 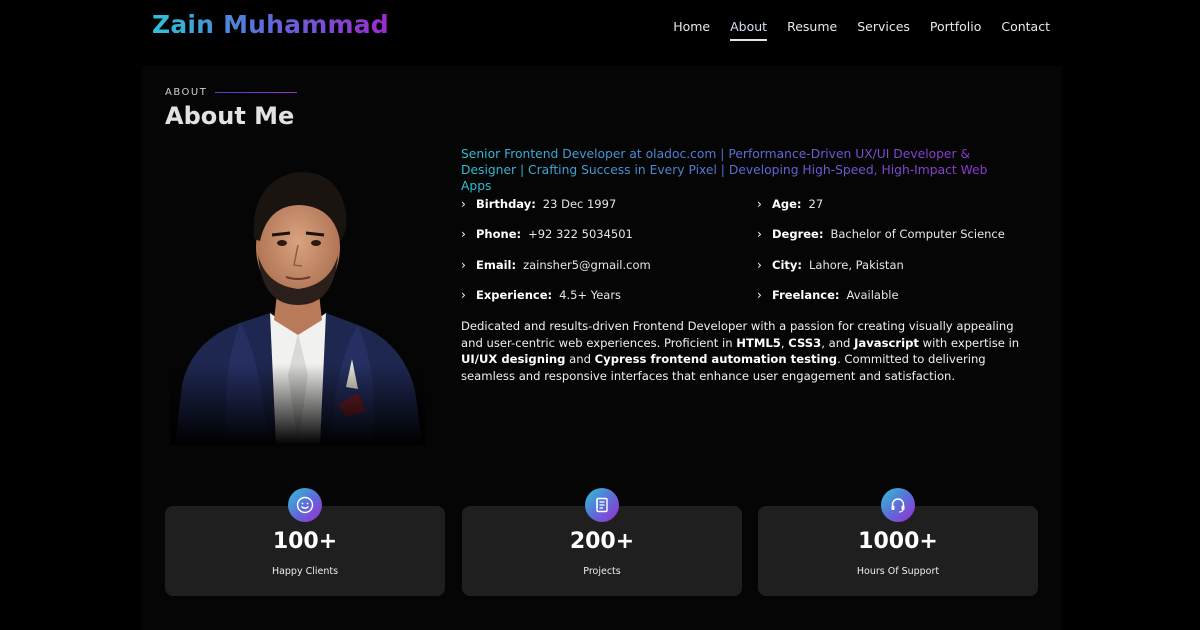 I want to click on nav-services: Services, so click(x=883, y=26).